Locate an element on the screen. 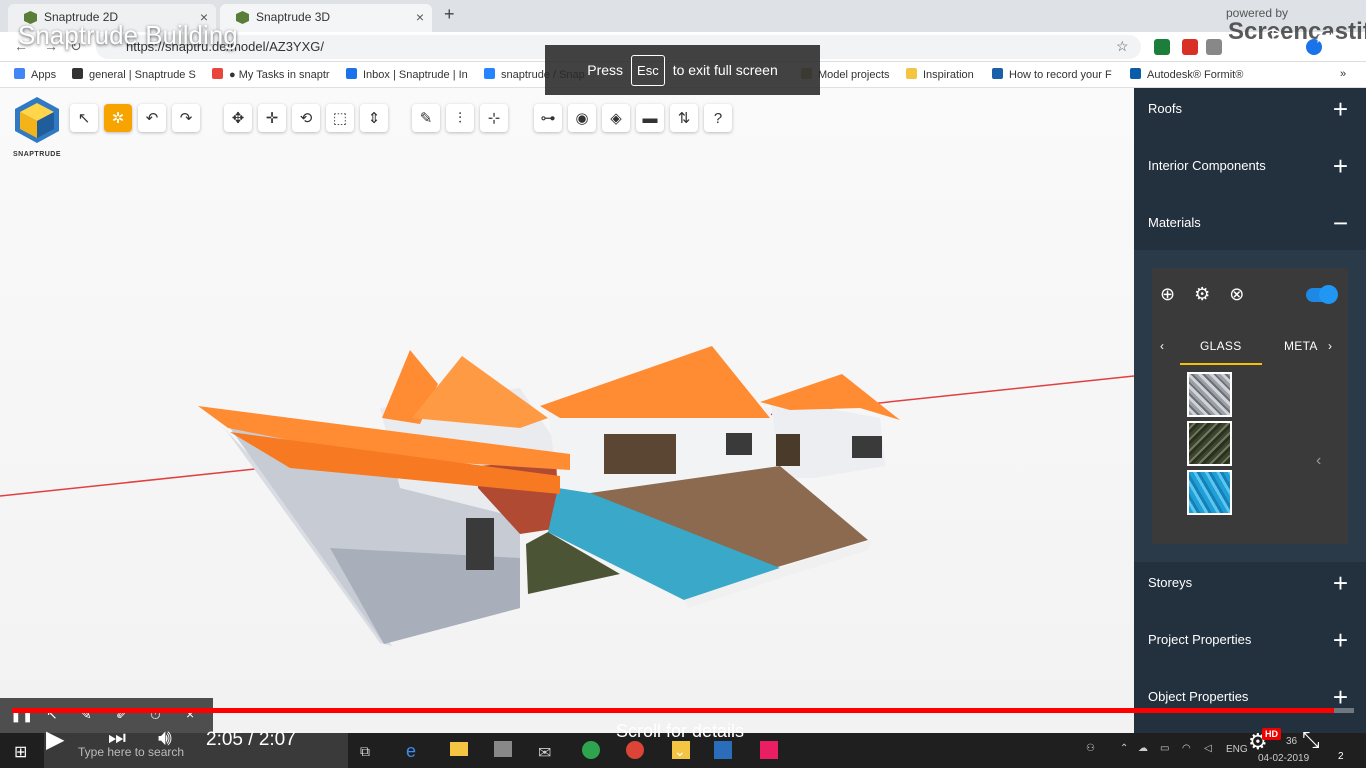 The image size is (1366, 768). snaptrude-logo-icon is located at coordinates (37, 120).